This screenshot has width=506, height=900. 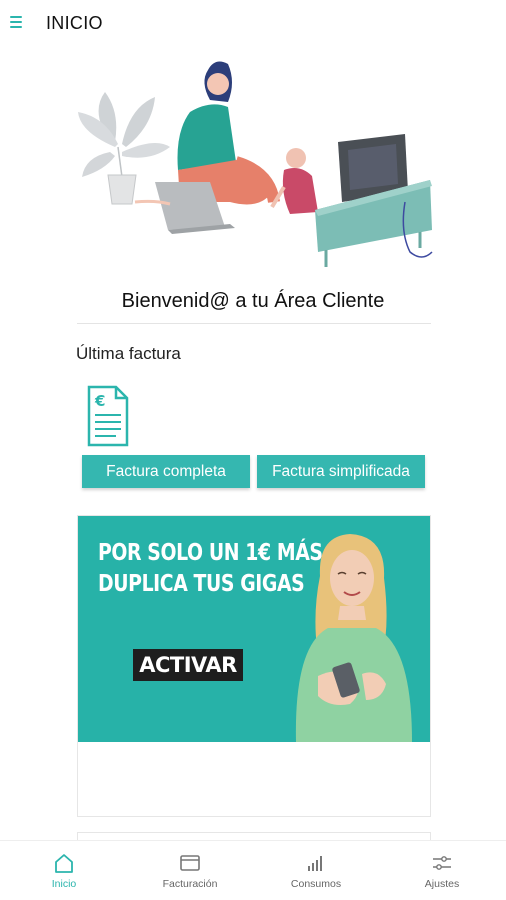 I want to click on full-invoice-button: Factura completa, so click(x=166, y=471).